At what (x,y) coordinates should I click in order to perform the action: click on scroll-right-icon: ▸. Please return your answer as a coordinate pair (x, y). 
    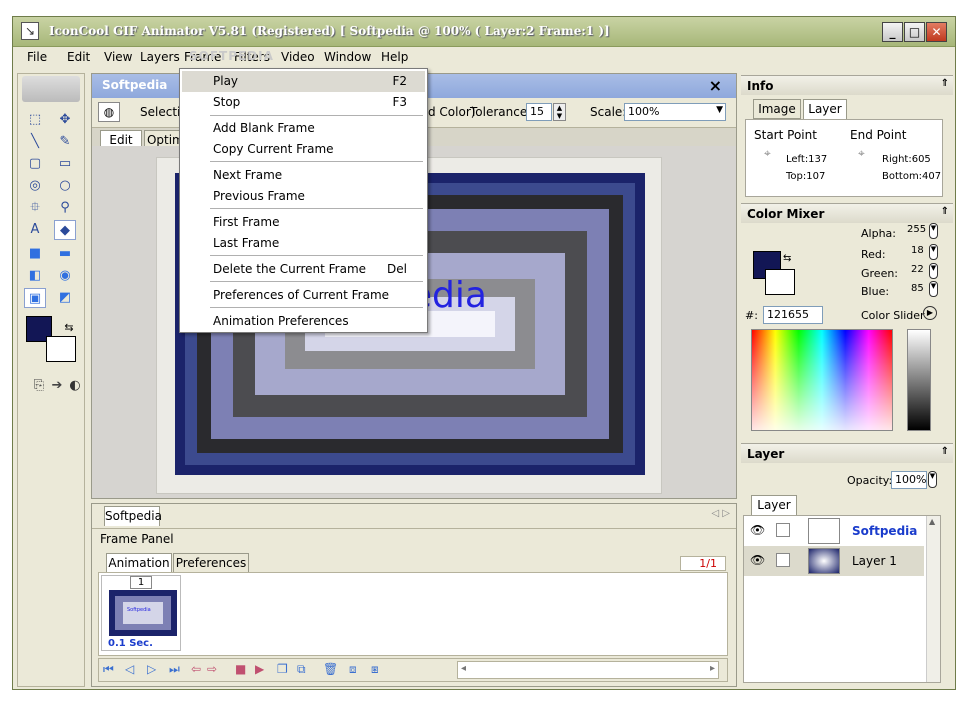
    Looking at the image, I should click on (712, 668).